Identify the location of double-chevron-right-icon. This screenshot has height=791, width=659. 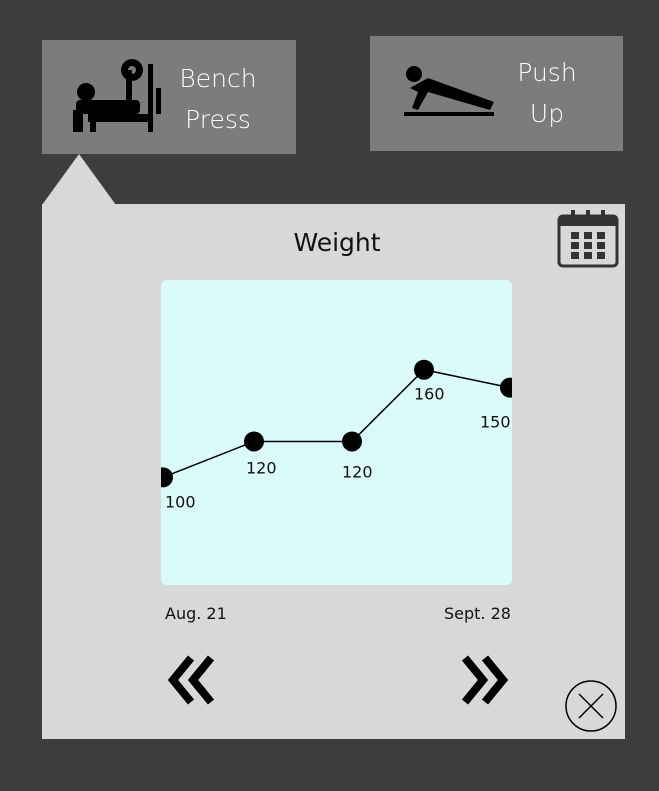
(485, 680).